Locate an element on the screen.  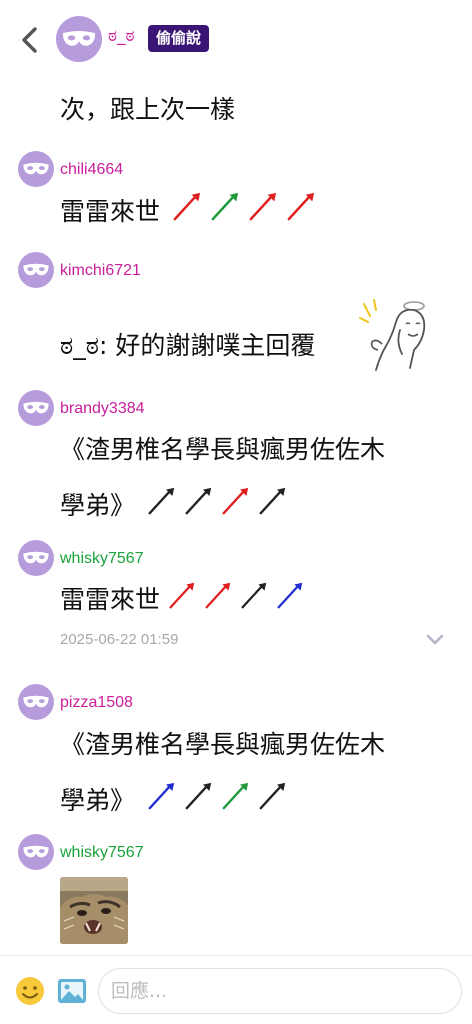
reply-username: chili4664 is located at coordinates (91, 170).